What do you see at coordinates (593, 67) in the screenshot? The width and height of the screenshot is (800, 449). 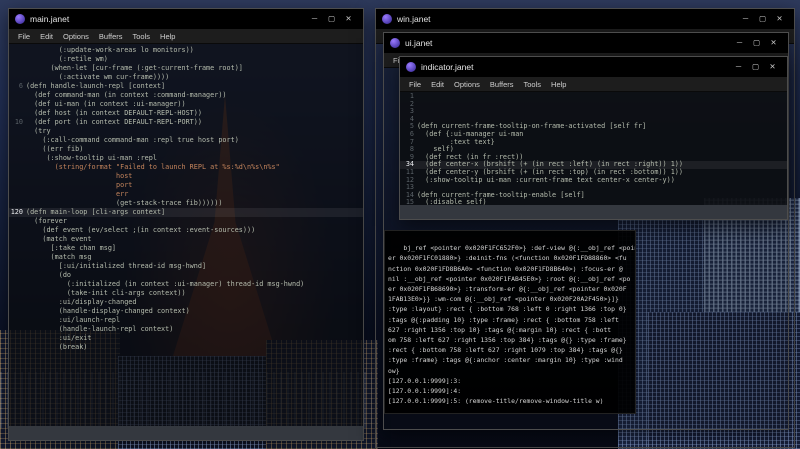 I see `titlebar: indicator.janet ─ ▢ ✕` at bounding box center [593, 67].